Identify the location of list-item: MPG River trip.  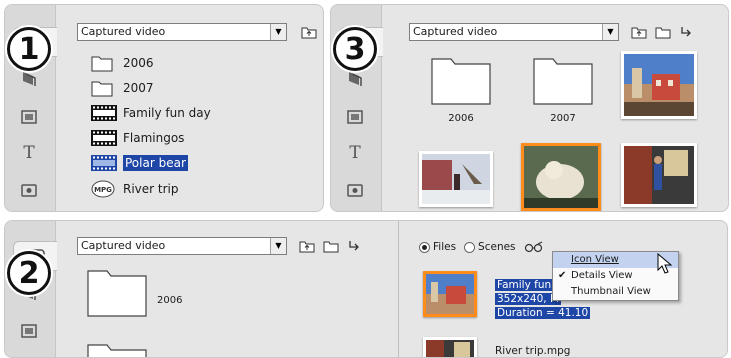
(135, 189).